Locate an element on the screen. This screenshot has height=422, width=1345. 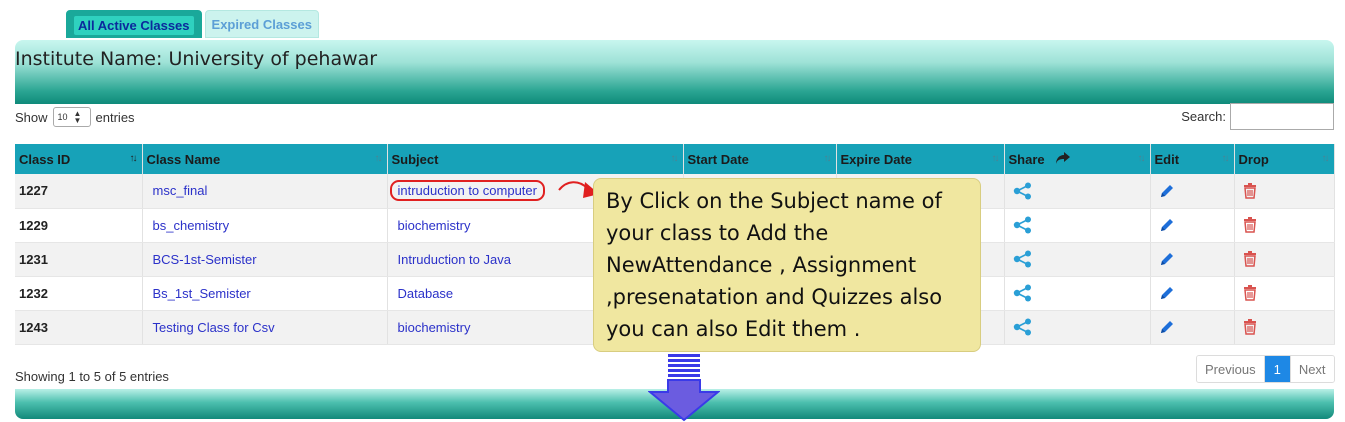
entries-select: 10 ▲ ▼ is located at coordinates (71, 117).